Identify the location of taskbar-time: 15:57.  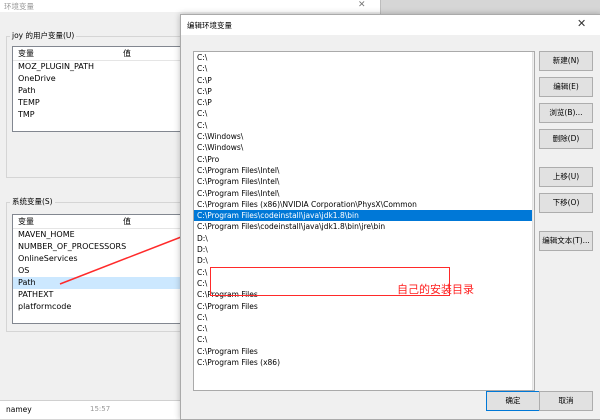
(100, 409).